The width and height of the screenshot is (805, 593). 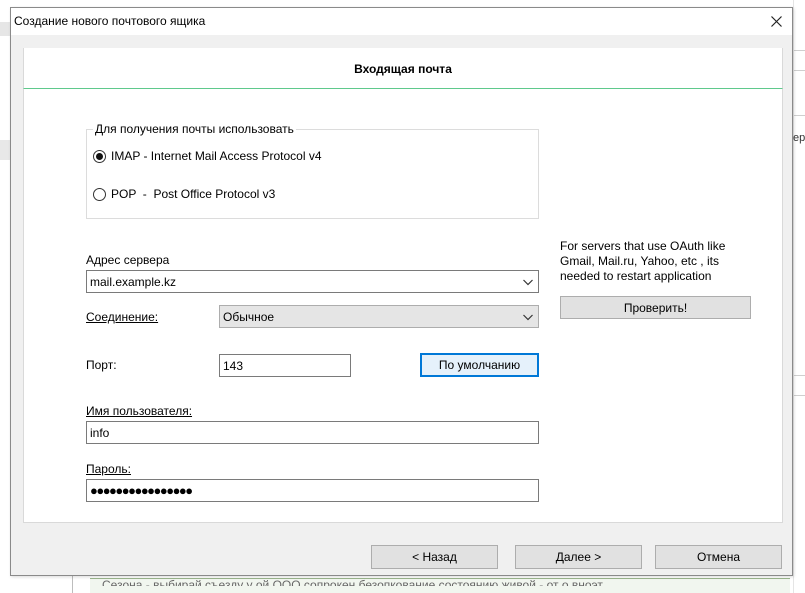 I want to click on username-value: info, so click(x=100, y=433).